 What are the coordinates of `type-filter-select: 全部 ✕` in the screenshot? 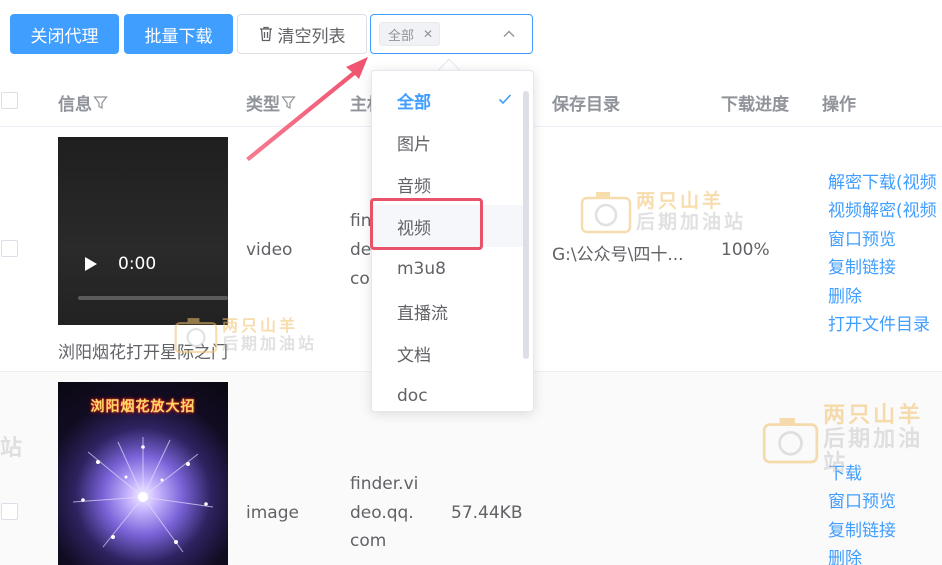 It's located at (451, 34).